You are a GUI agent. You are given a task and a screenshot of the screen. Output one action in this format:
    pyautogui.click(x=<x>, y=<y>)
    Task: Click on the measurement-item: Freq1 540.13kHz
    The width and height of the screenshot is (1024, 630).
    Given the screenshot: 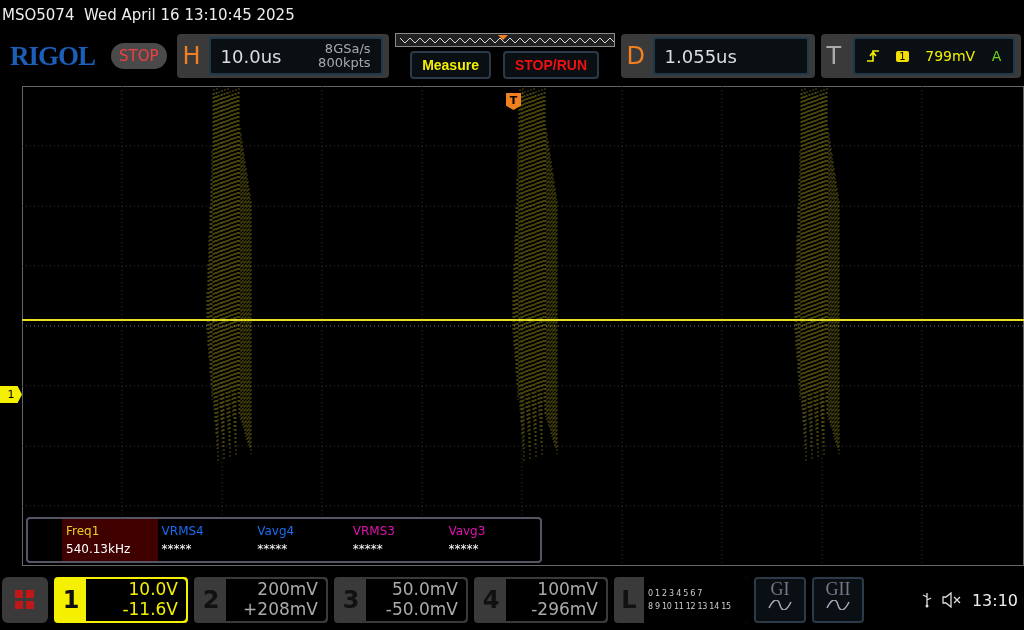 What is the action you would take?
    pyautogui.click(x=110, y=540)
    